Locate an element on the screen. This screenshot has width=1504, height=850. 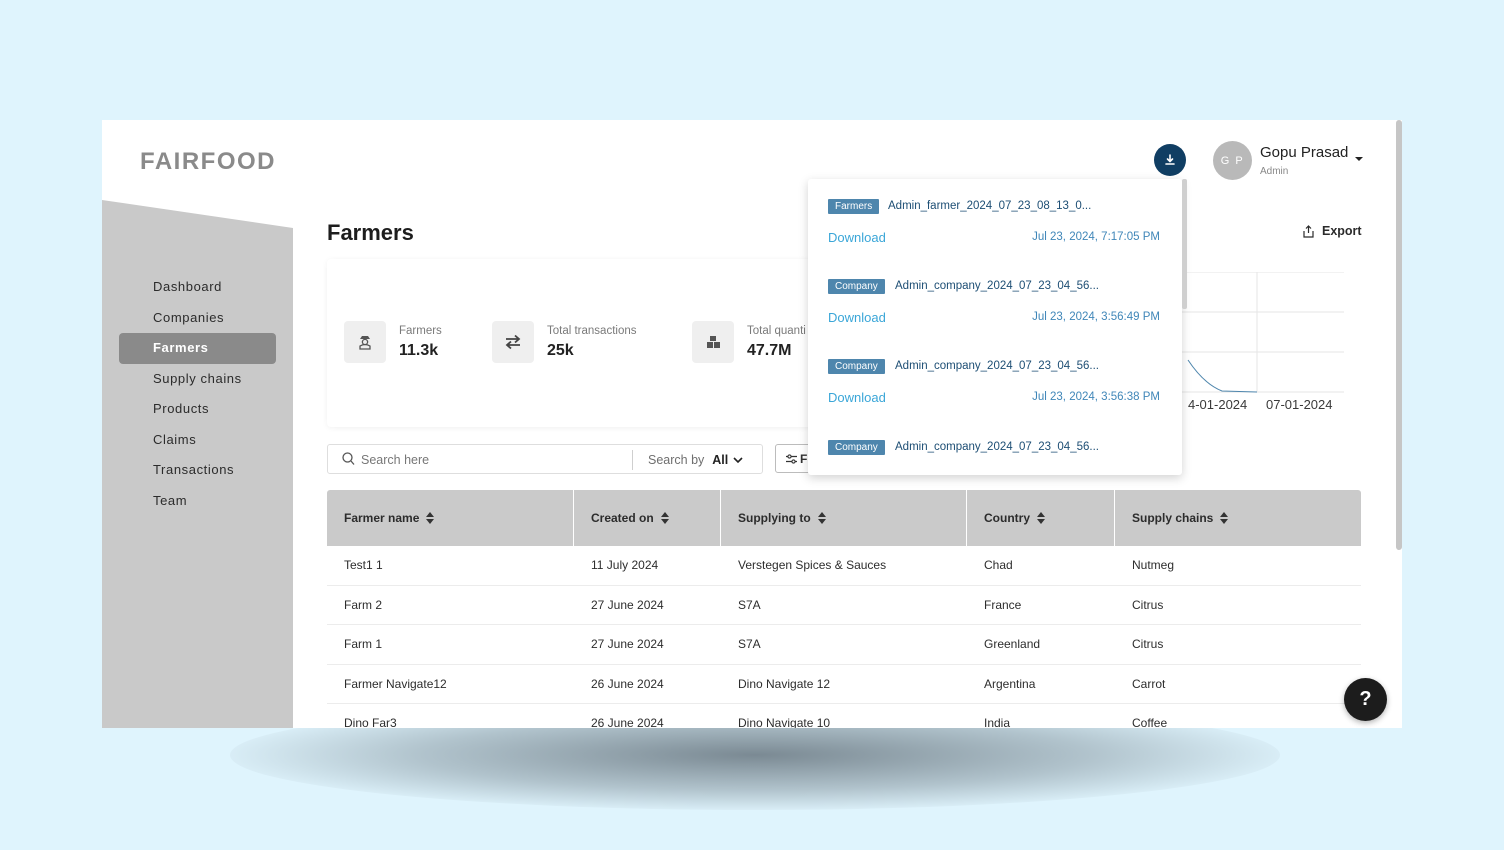
sidebar-item-claims: Claims is located at coordinates (197, 440).